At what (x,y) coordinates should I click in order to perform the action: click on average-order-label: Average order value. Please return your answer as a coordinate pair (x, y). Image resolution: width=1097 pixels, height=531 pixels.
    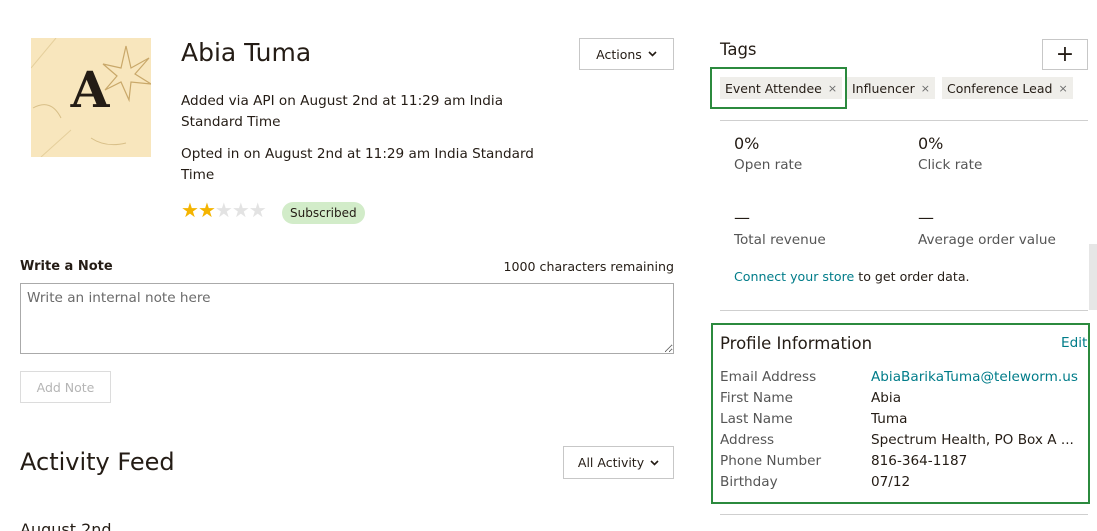
    Looking at the image, I should click on (987, 240).